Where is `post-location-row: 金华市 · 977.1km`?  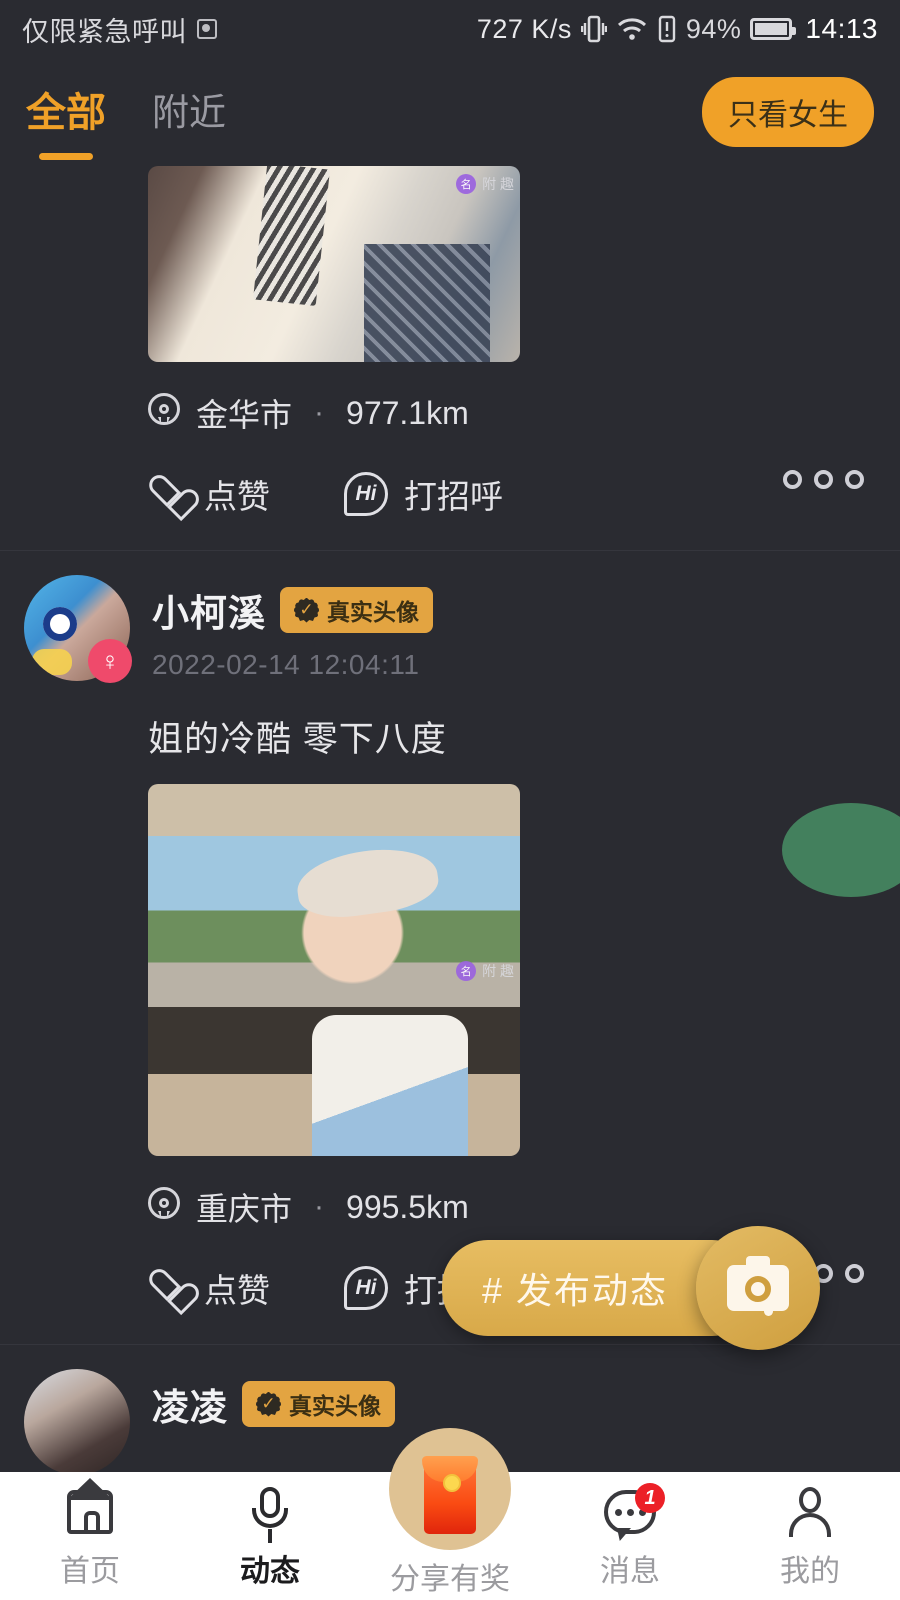
post-location-row: 金华市 · 977.1km is located at coordinates (450, 399).